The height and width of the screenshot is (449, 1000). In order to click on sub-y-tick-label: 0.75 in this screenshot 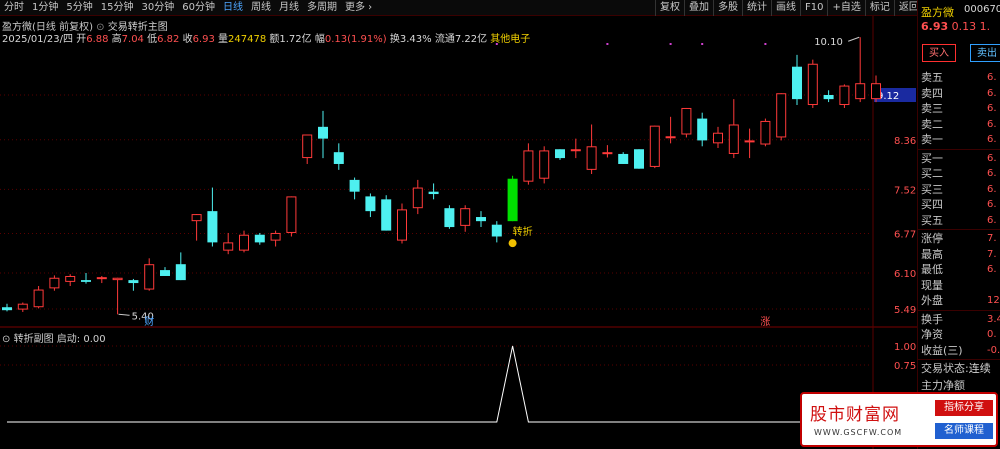, I will do `click(905, 366)`.